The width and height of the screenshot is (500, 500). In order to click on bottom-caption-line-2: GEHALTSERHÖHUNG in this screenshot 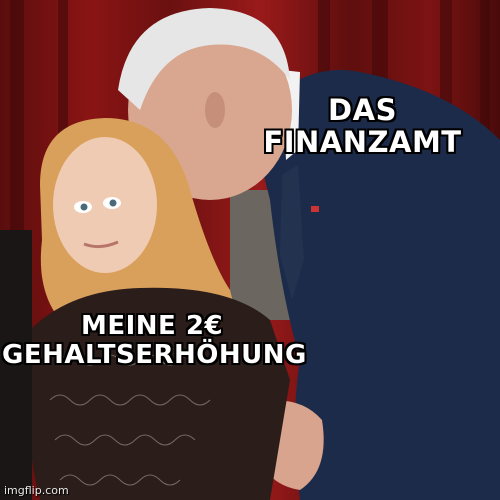, I will do `click(154, 355)`.